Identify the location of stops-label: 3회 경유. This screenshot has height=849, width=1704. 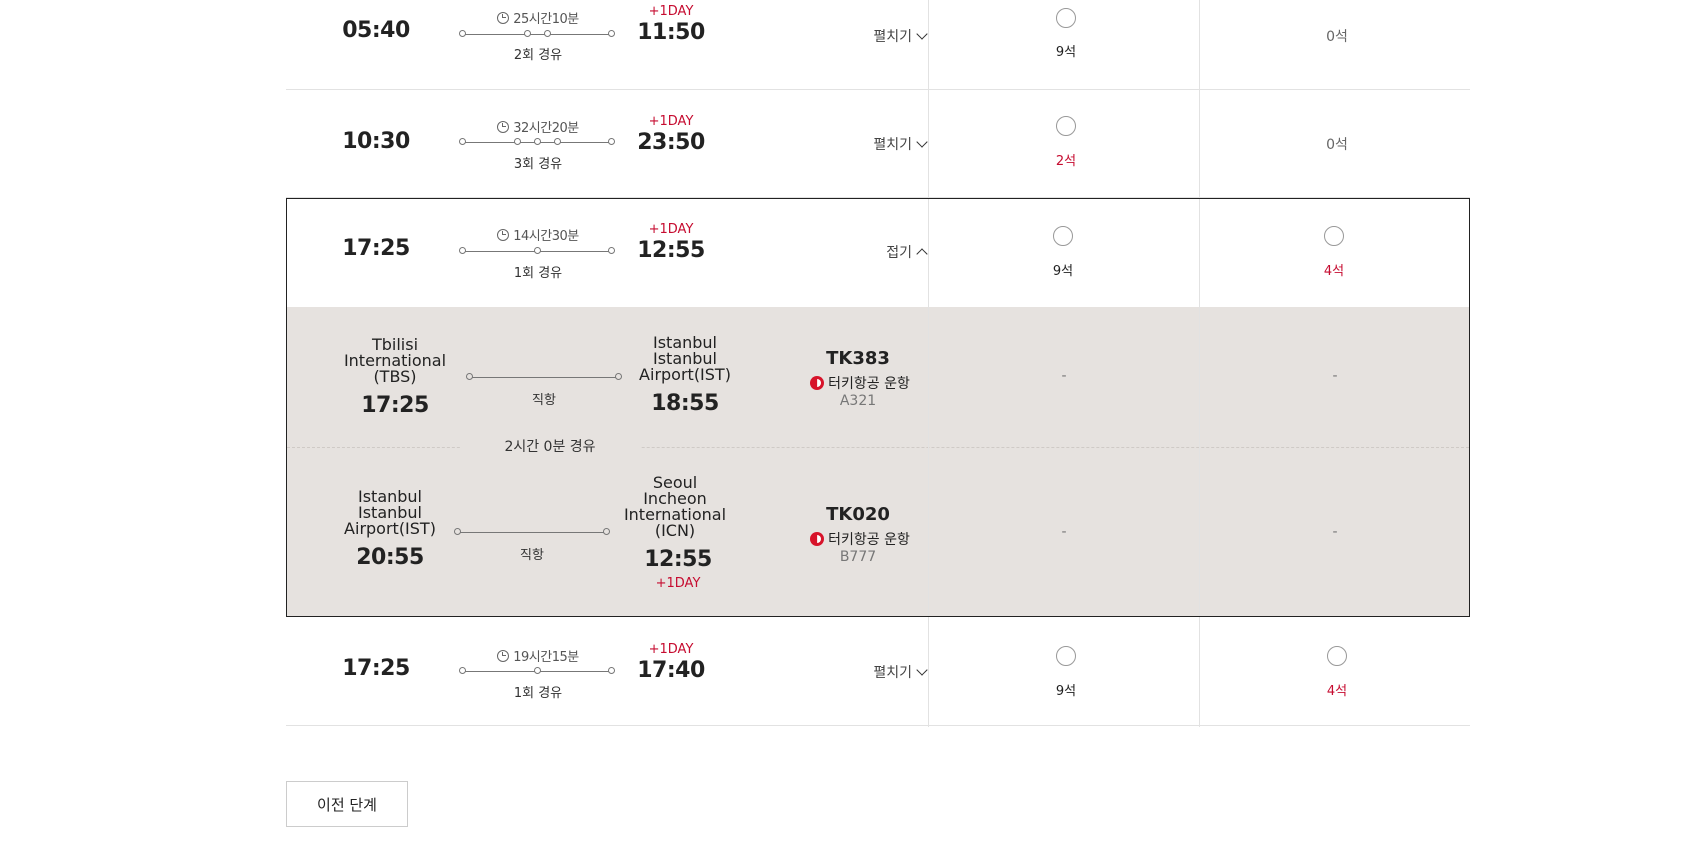
(538, 164).